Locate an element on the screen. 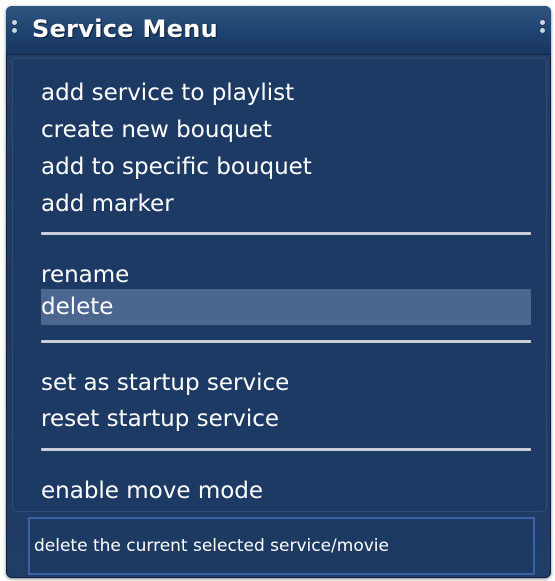 Image resolution: width=555 pixels, height=581 pixels. menu-item-enable-move-mode: enable move mode is located at coordinates (152, 491).